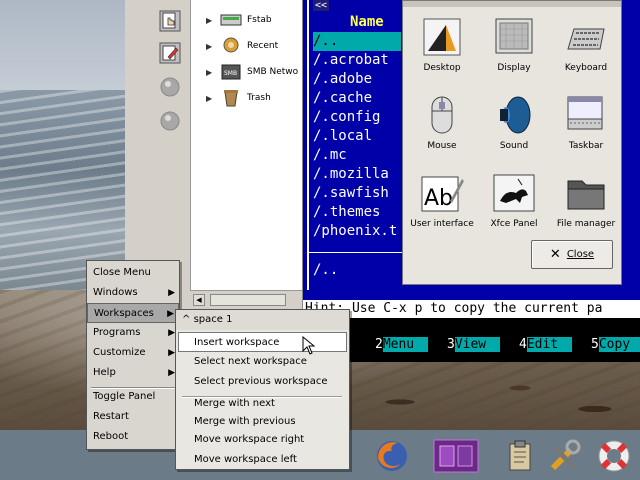 This screenshot has width=640, height=480. Describe the element at coordinates (474, 345) in the screenshot. I see `mc-fkey: 3View` at that location.